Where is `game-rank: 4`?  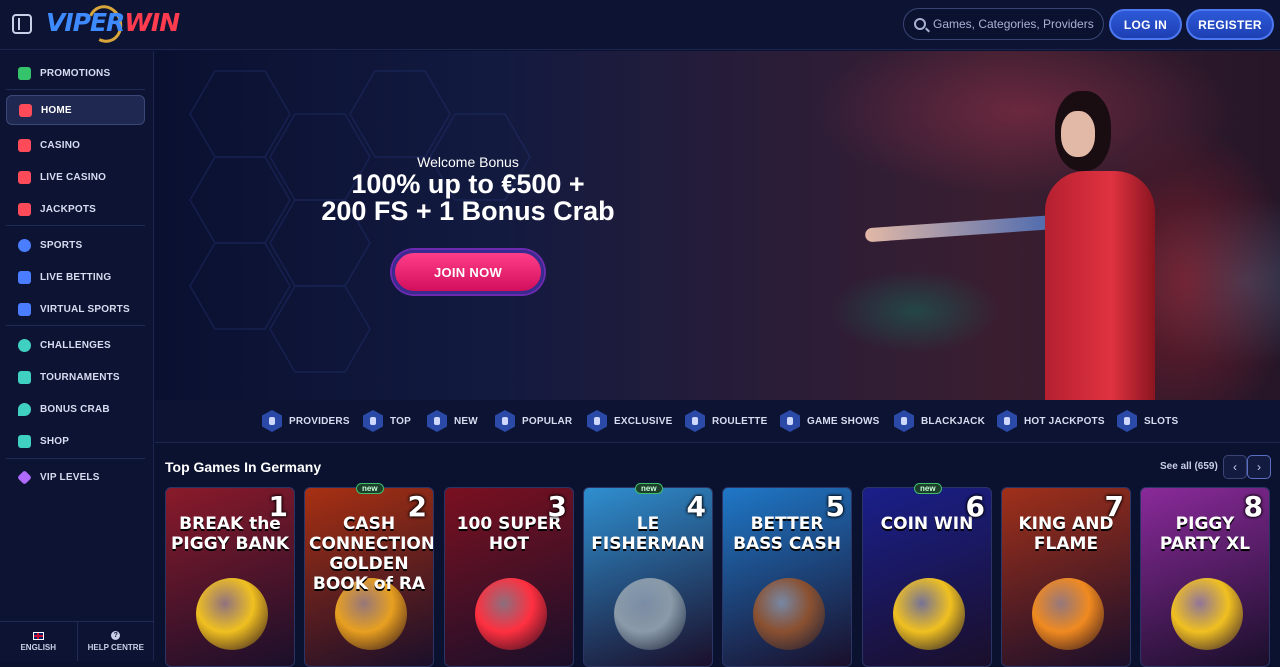 game-rank: 4 is located at coordinates (696, 506).